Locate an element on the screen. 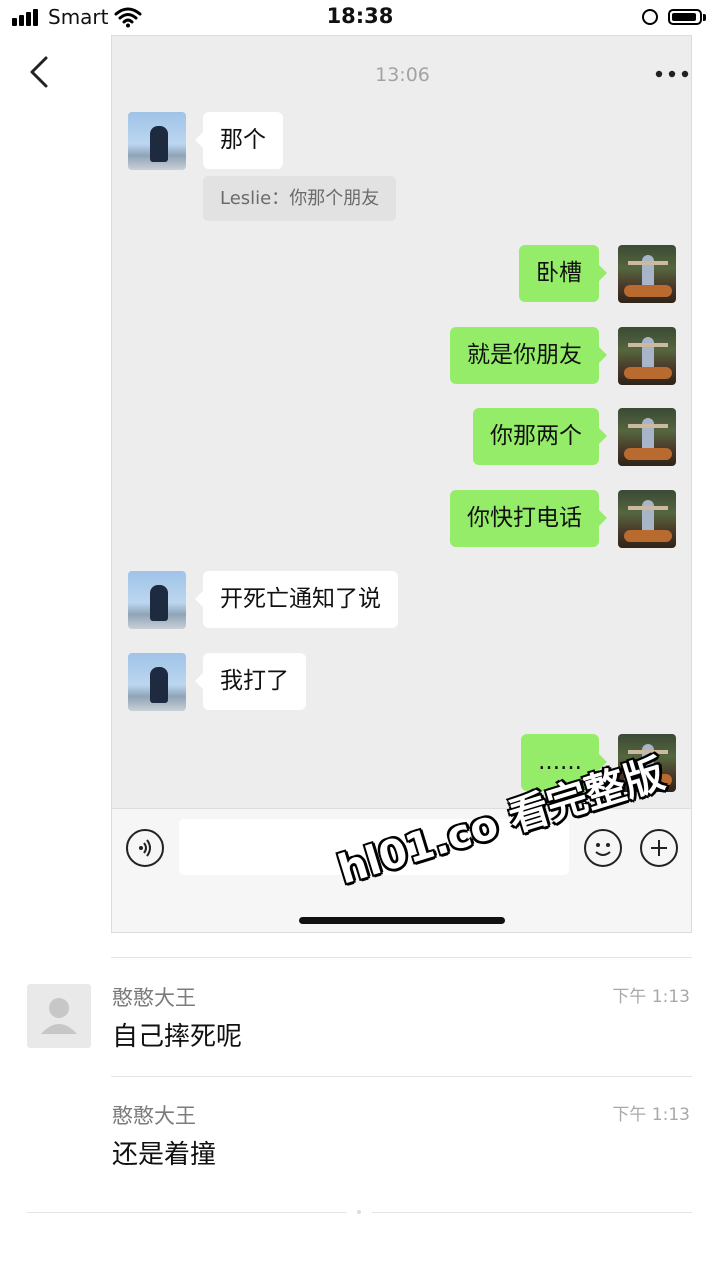 This screenshot has width=720, height=1280. comment-text: 自己摔死呢 is located at coordinates (177, 1037).